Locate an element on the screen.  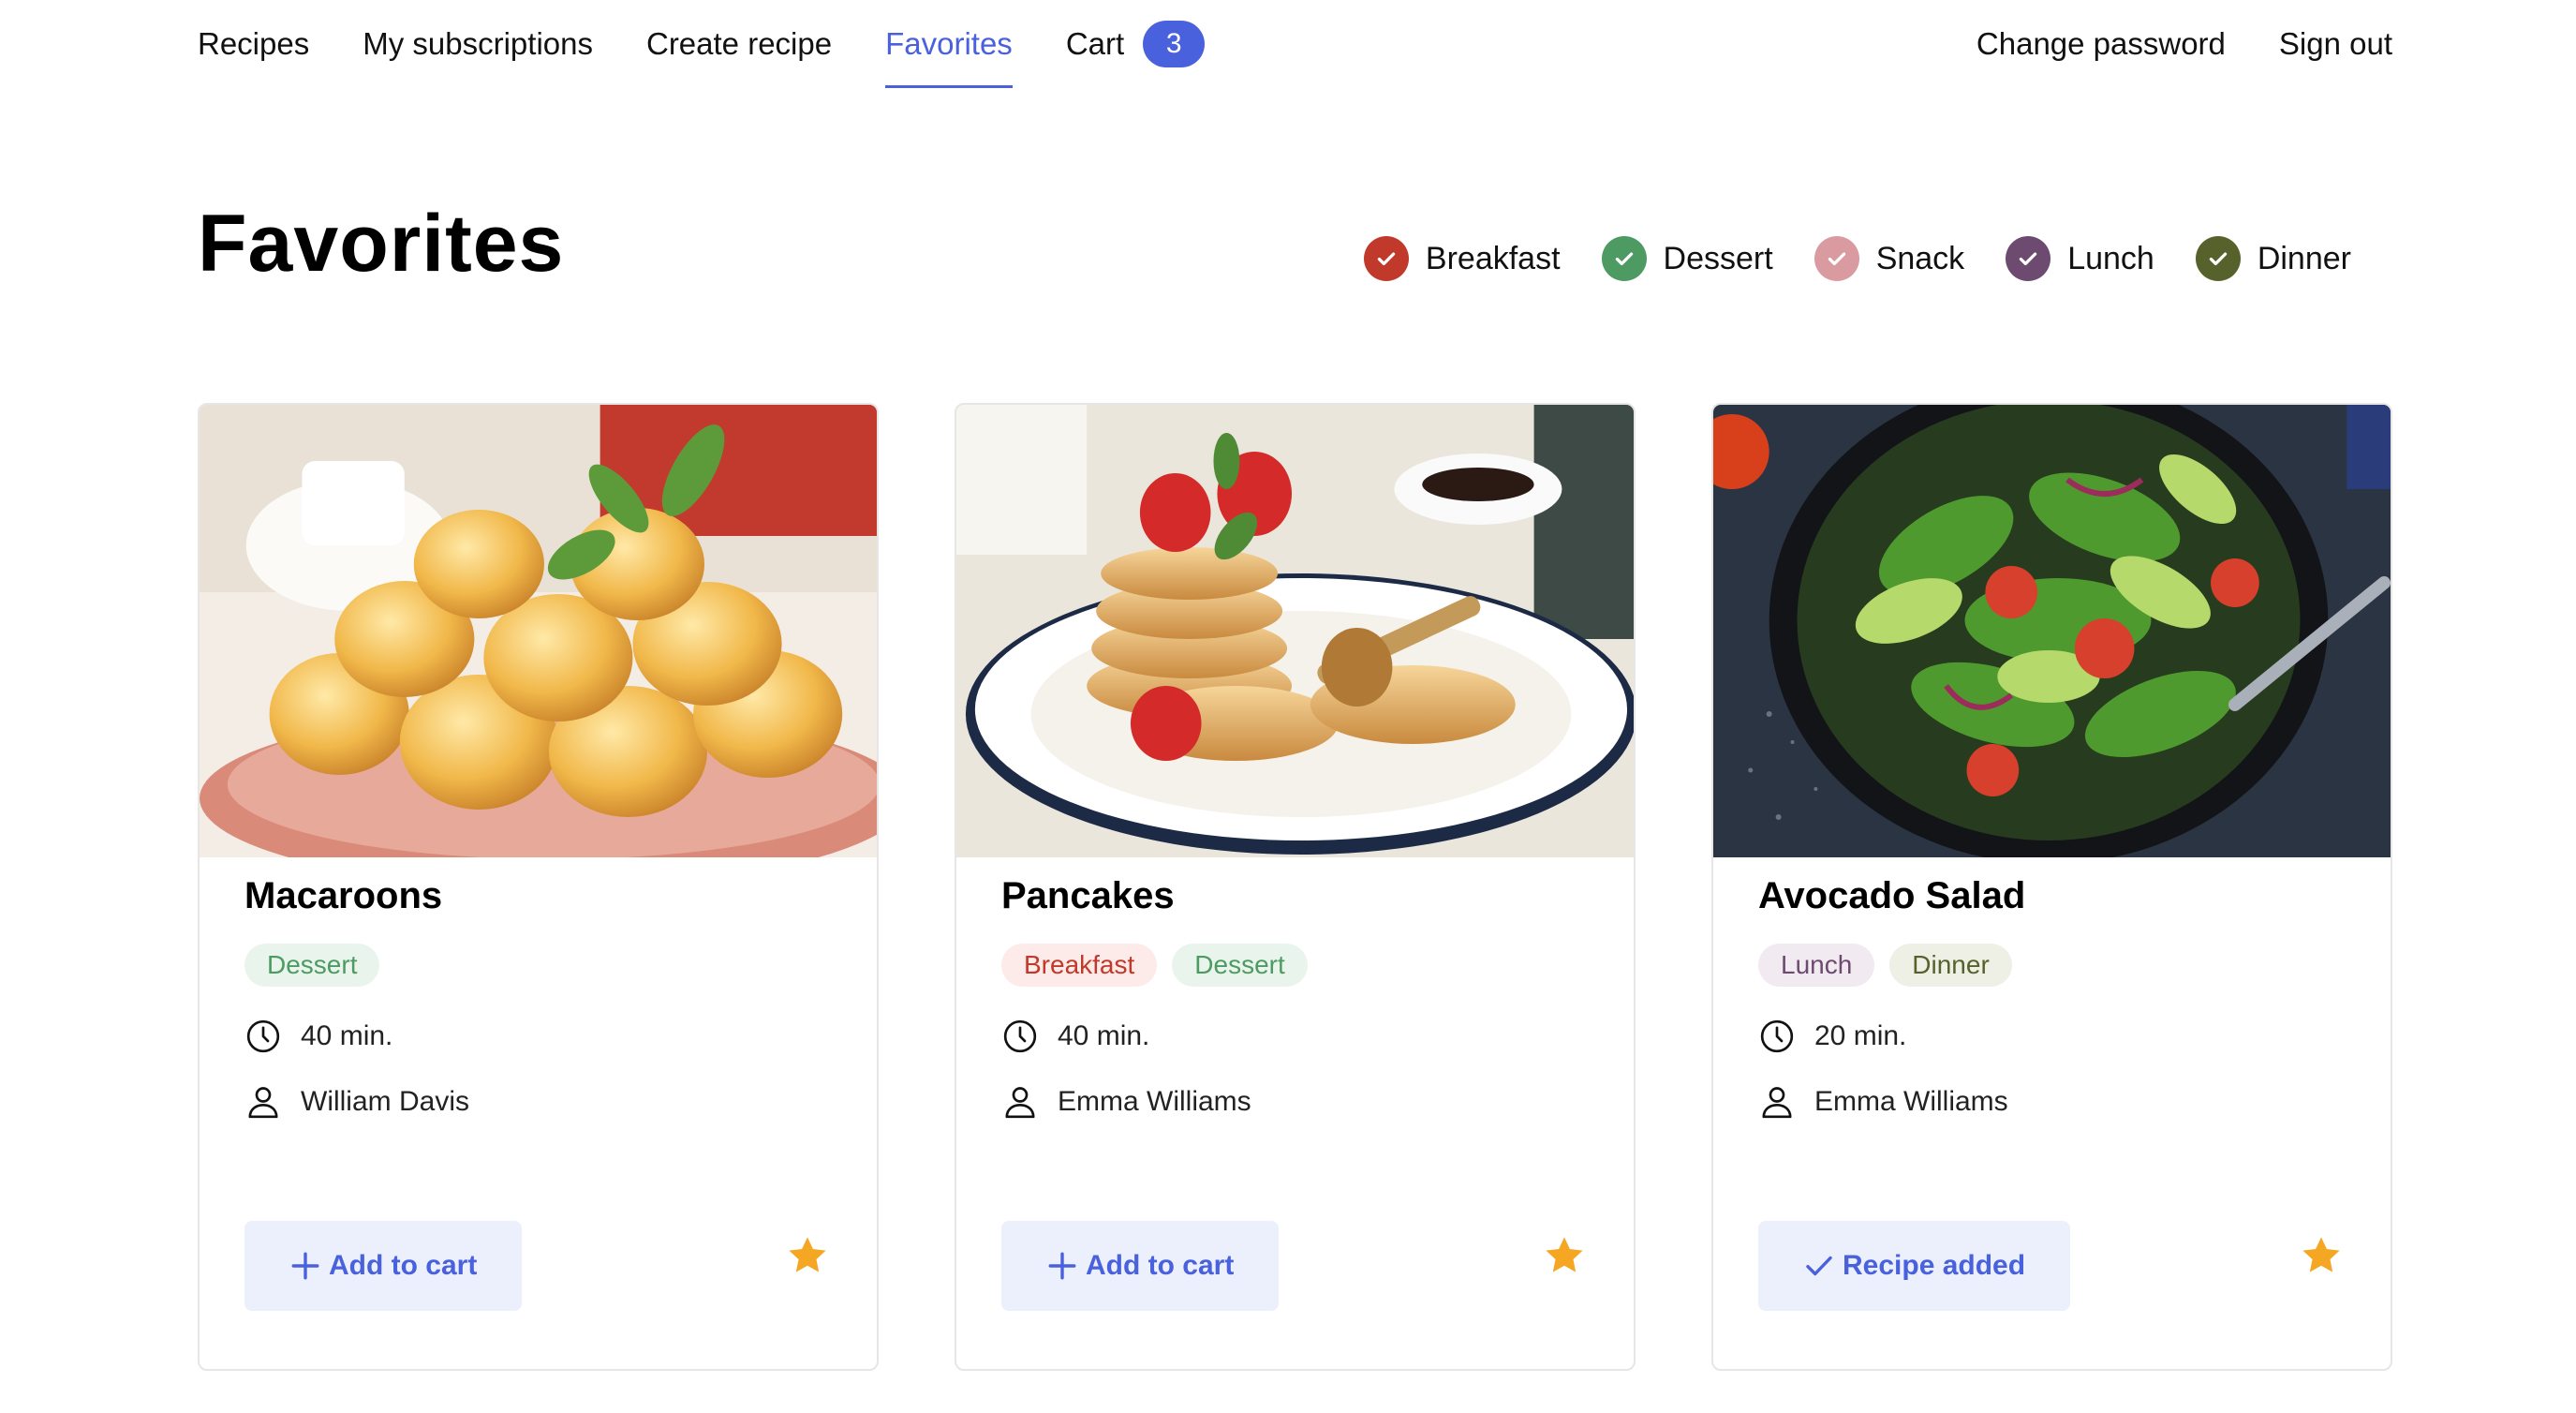
filter-snack: Snack is located at coordinates (1889, 258).